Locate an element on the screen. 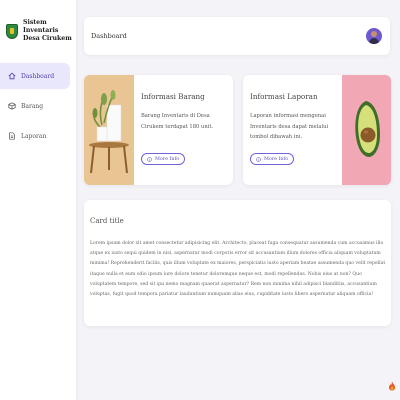  sidebar-item-label: Dashboard is located at coordinates (38, 76).